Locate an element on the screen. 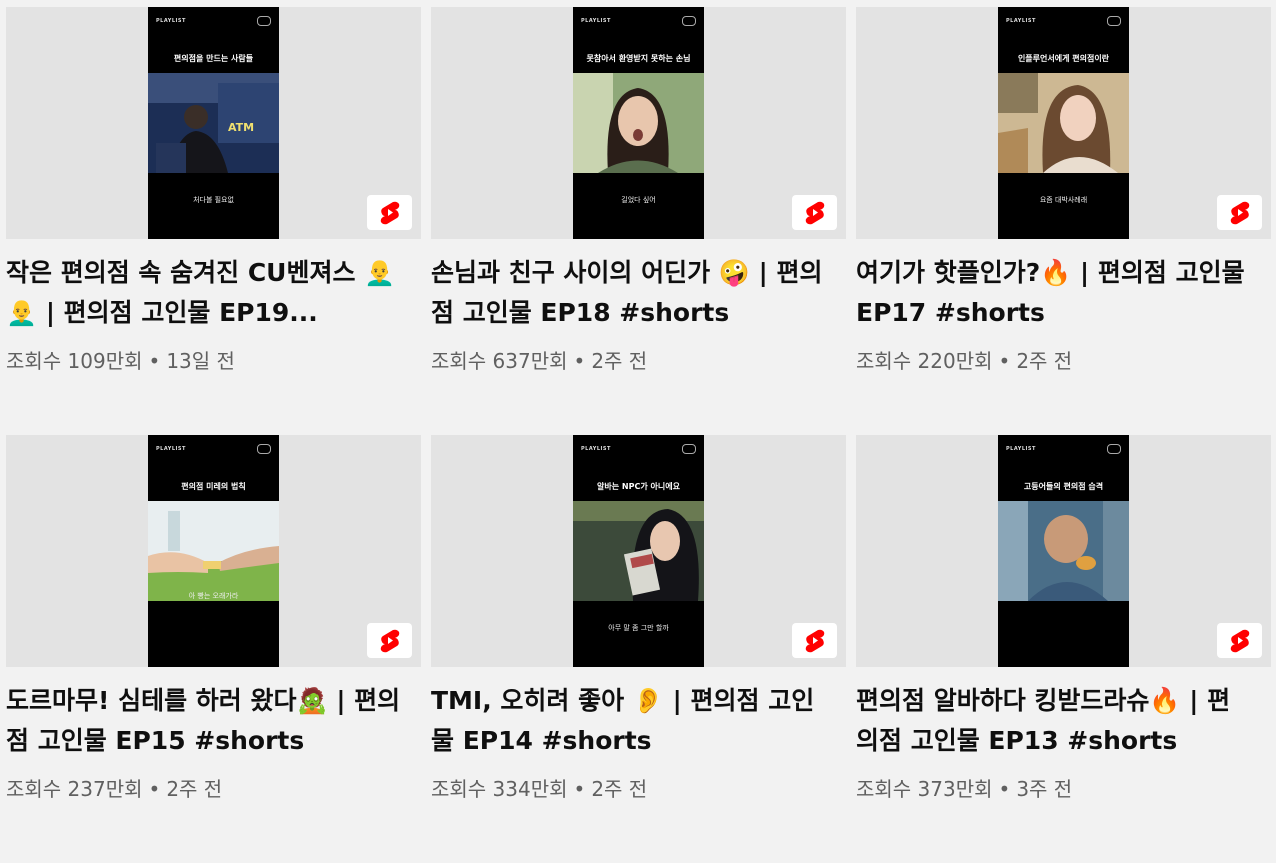 The width and height of the screenshot is (1276, 863). view-count: 조회수 637만회 is located at coordinates (499, 361).